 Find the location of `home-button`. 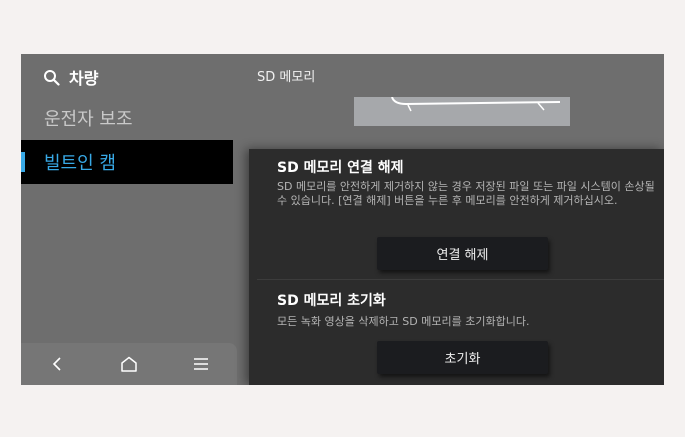

home-button is located at coordinates (129, 364).